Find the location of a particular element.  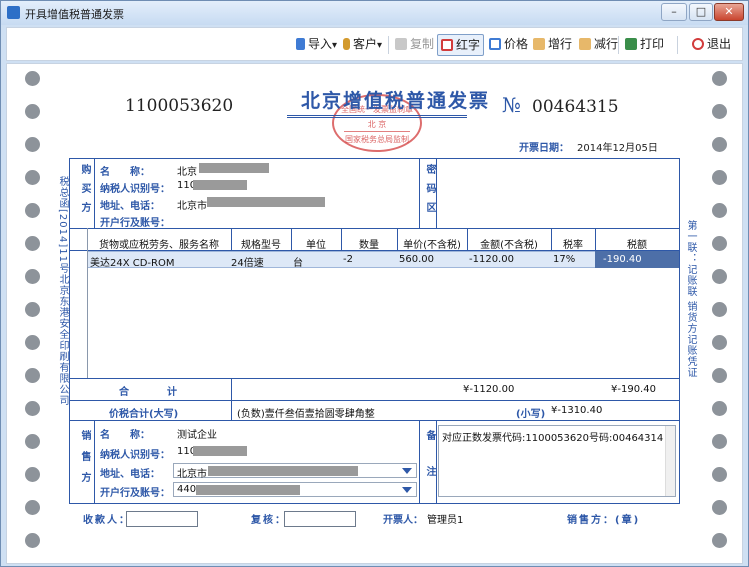

seal-text-middle: 北 京 is located at coordinates (377, 124).